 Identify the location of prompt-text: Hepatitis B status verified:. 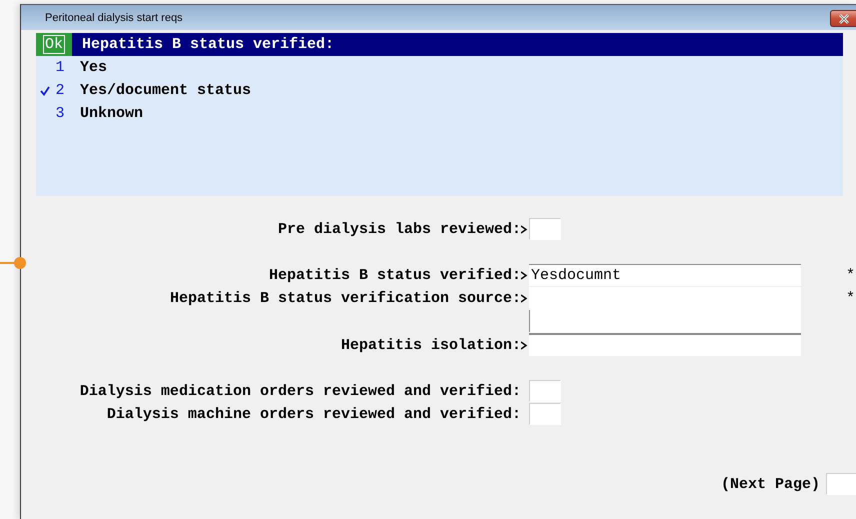
(208, 44).